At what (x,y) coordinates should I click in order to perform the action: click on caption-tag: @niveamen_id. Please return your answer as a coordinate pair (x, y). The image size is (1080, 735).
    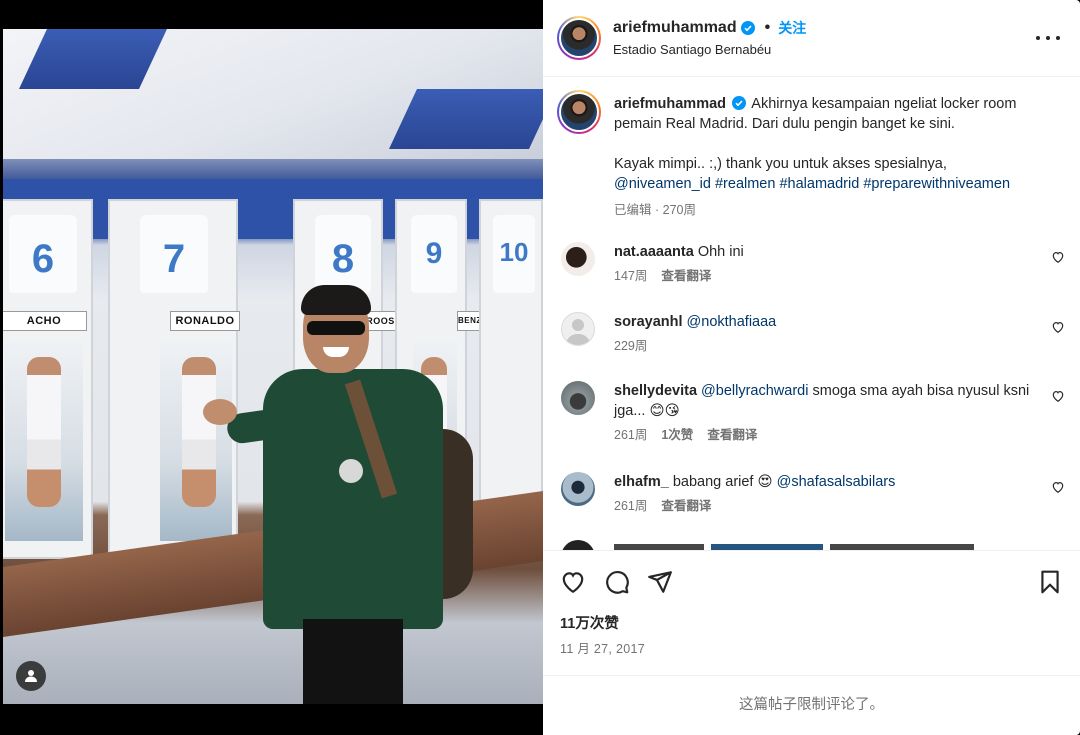
    Looking at the image, I should click on (662, 184).